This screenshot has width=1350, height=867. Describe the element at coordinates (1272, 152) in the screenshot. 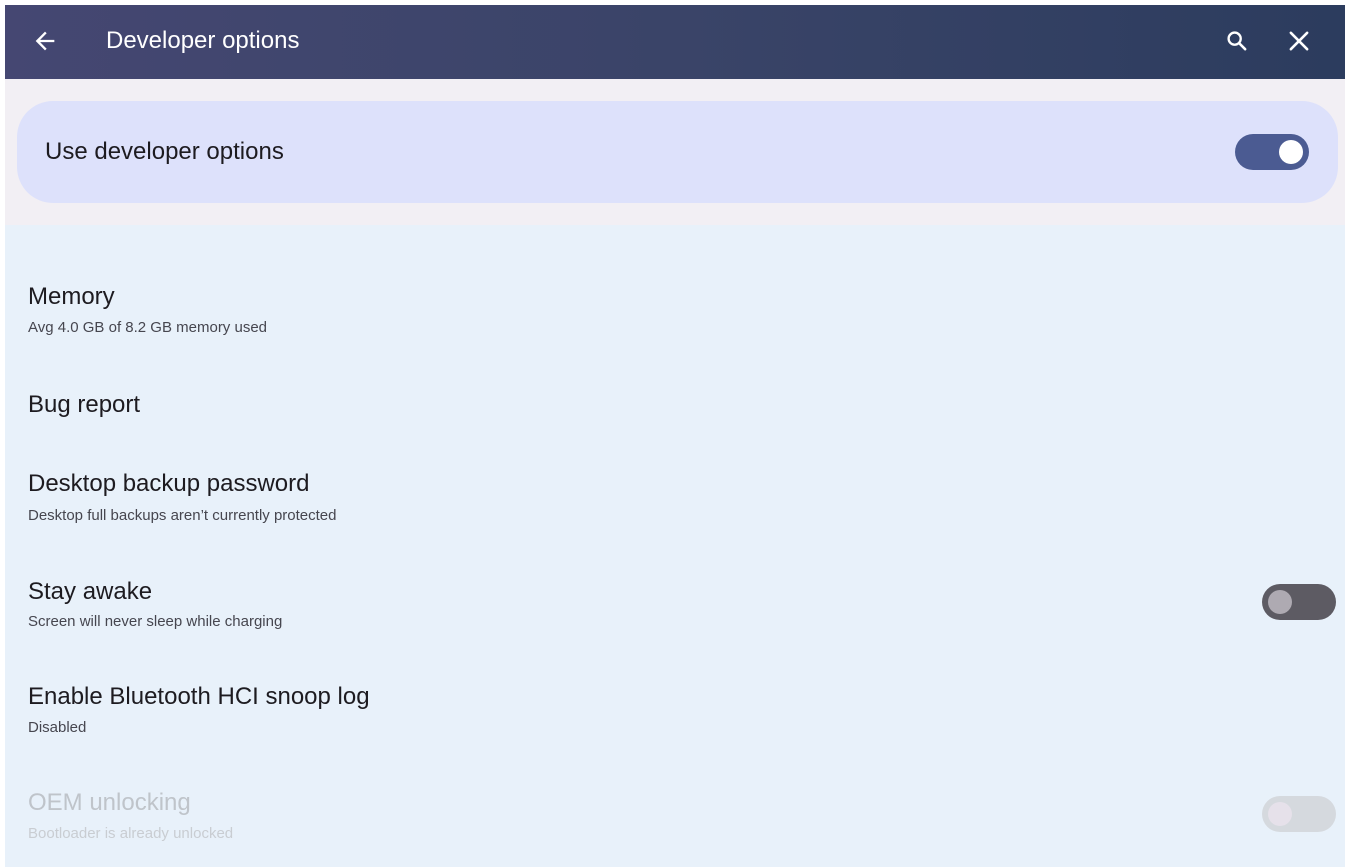

I see `use-developer-options-switch` at that location.